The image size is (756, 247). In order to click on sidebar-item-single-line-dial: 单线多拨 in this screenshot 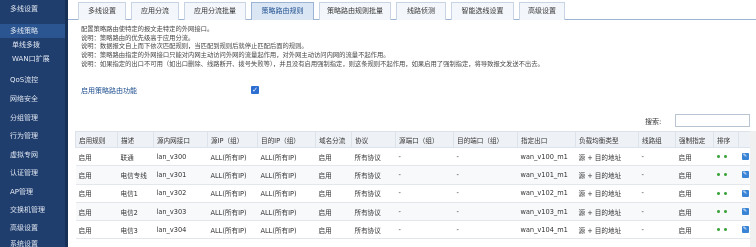, I will do `click(34, 45)`.